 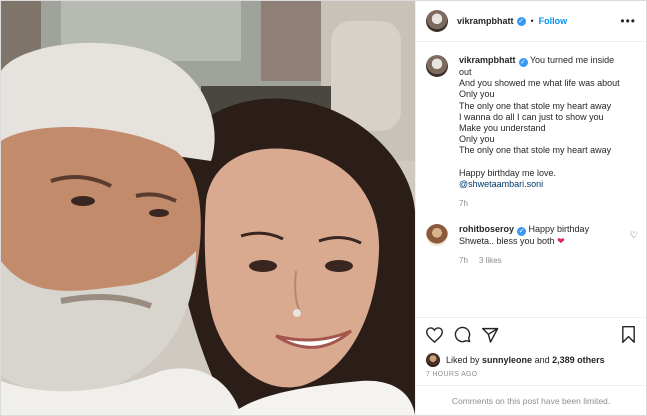 I want to click on likes-prefix: Liked by, so click(x=463, y=360).